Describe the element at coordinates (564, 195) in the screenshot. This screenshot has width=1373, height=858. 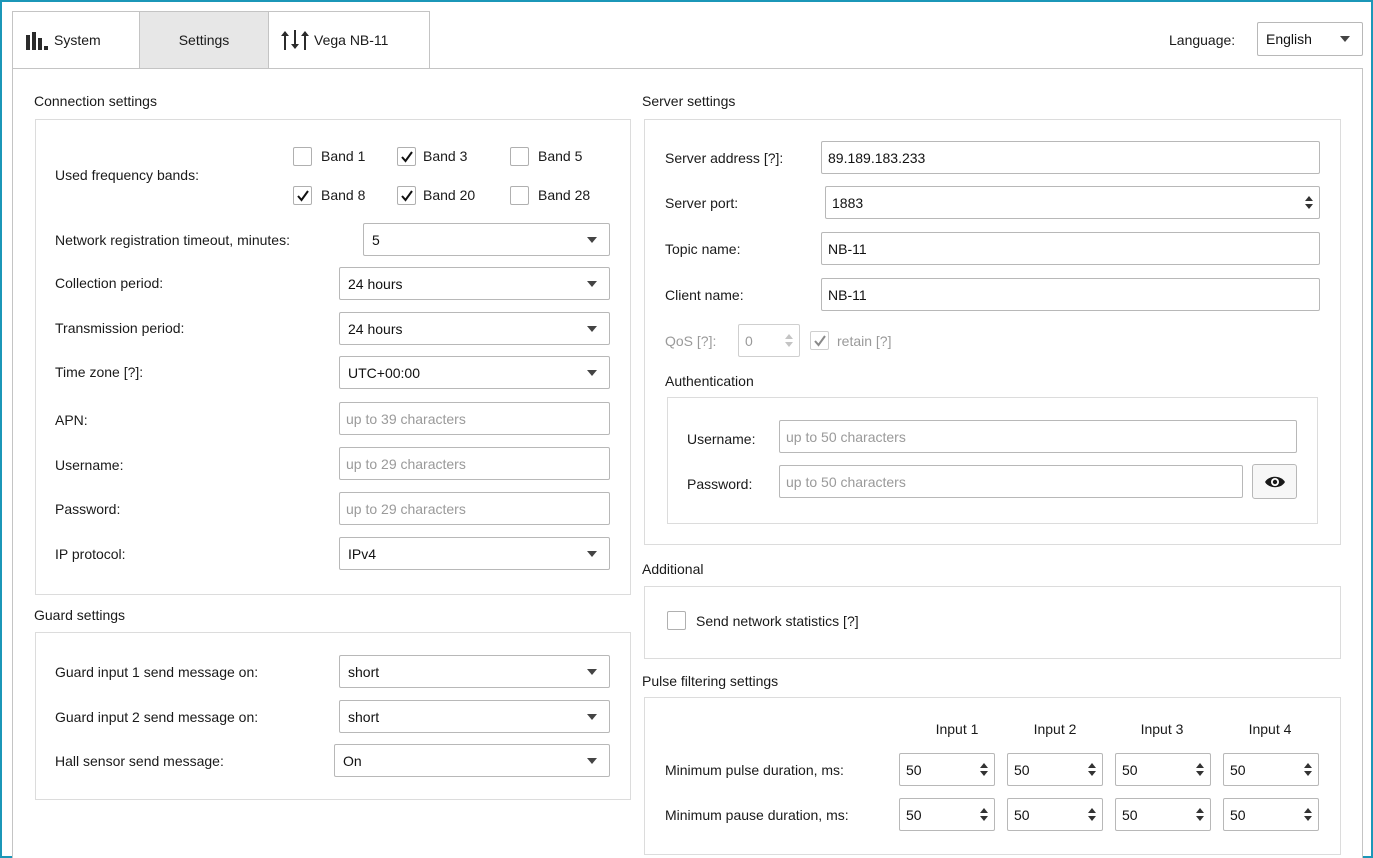
I see `band-28-label: Band 28` at that location.